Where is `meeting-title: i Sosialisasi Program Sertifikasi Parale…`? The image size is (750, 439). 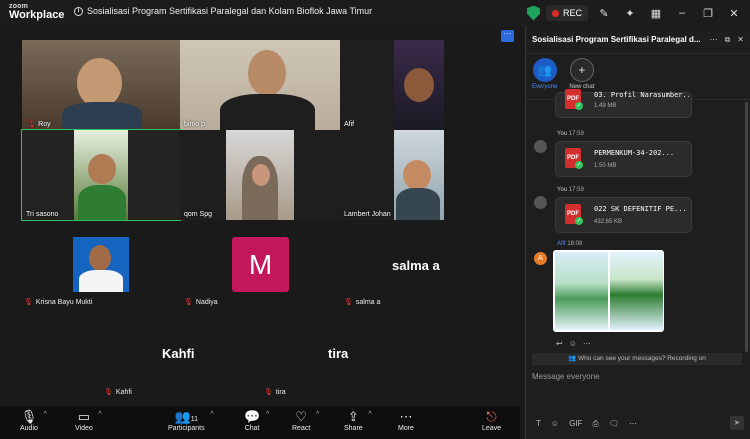
meeting-title: i Sosialisasi Program Sertifikasi Parale… is located at coordinates (223, 11).